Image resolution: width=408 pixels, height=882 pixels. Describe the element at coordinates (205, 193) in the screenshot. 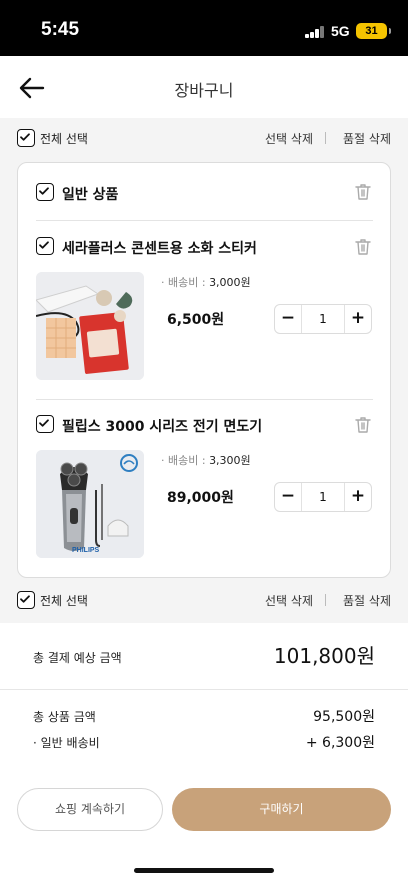

I see `group-header: 일반 상품` at that location.